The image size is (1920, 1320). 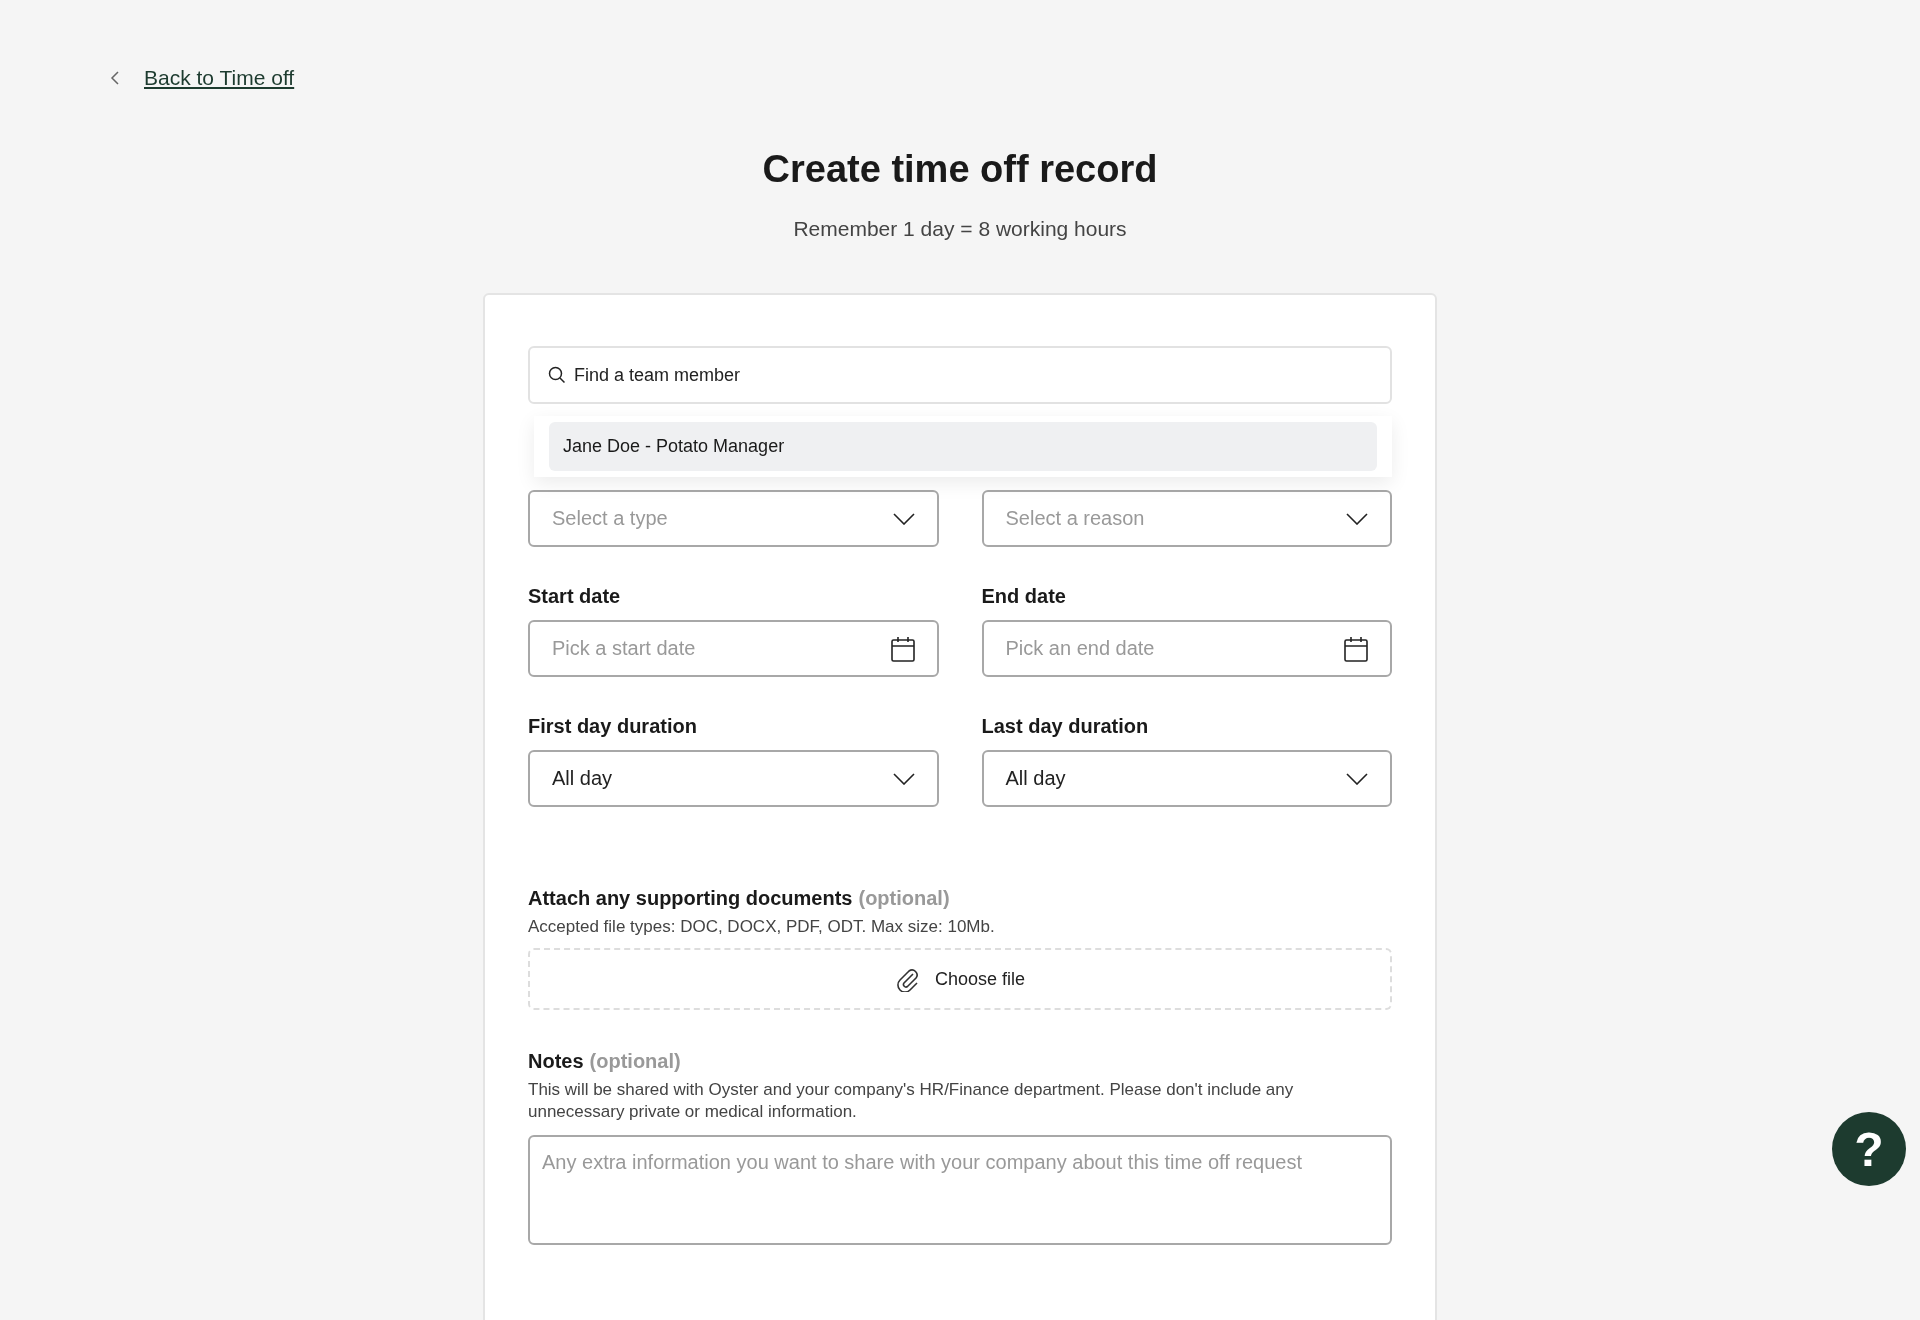 What do you see at coordinates (219, 78) in the screenshot?
I see `back-link: Back to Time off` at bounding box center [219, 78].